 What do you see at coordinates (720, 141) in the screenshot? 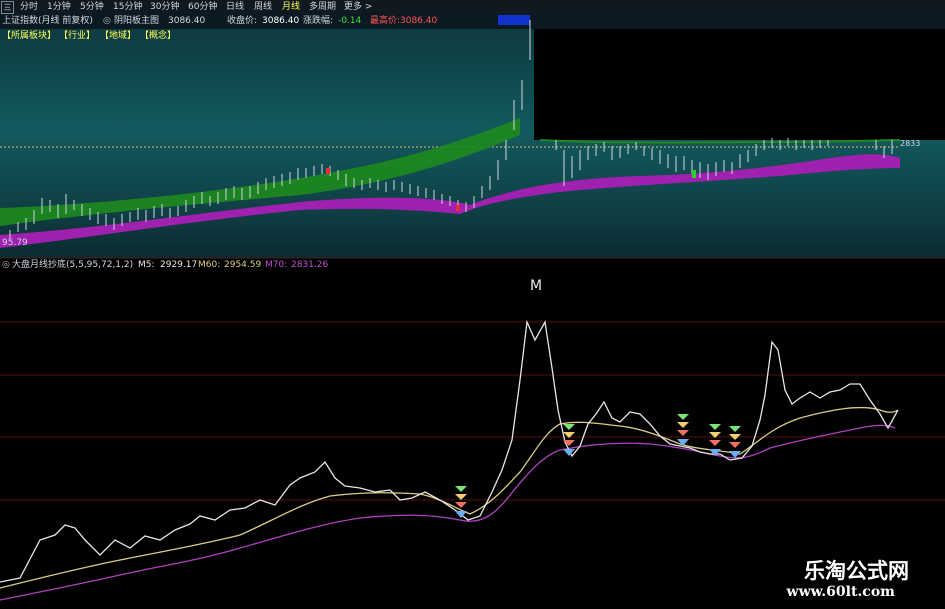
I see `green-ribbon-right` at bounding box center [720, 141].